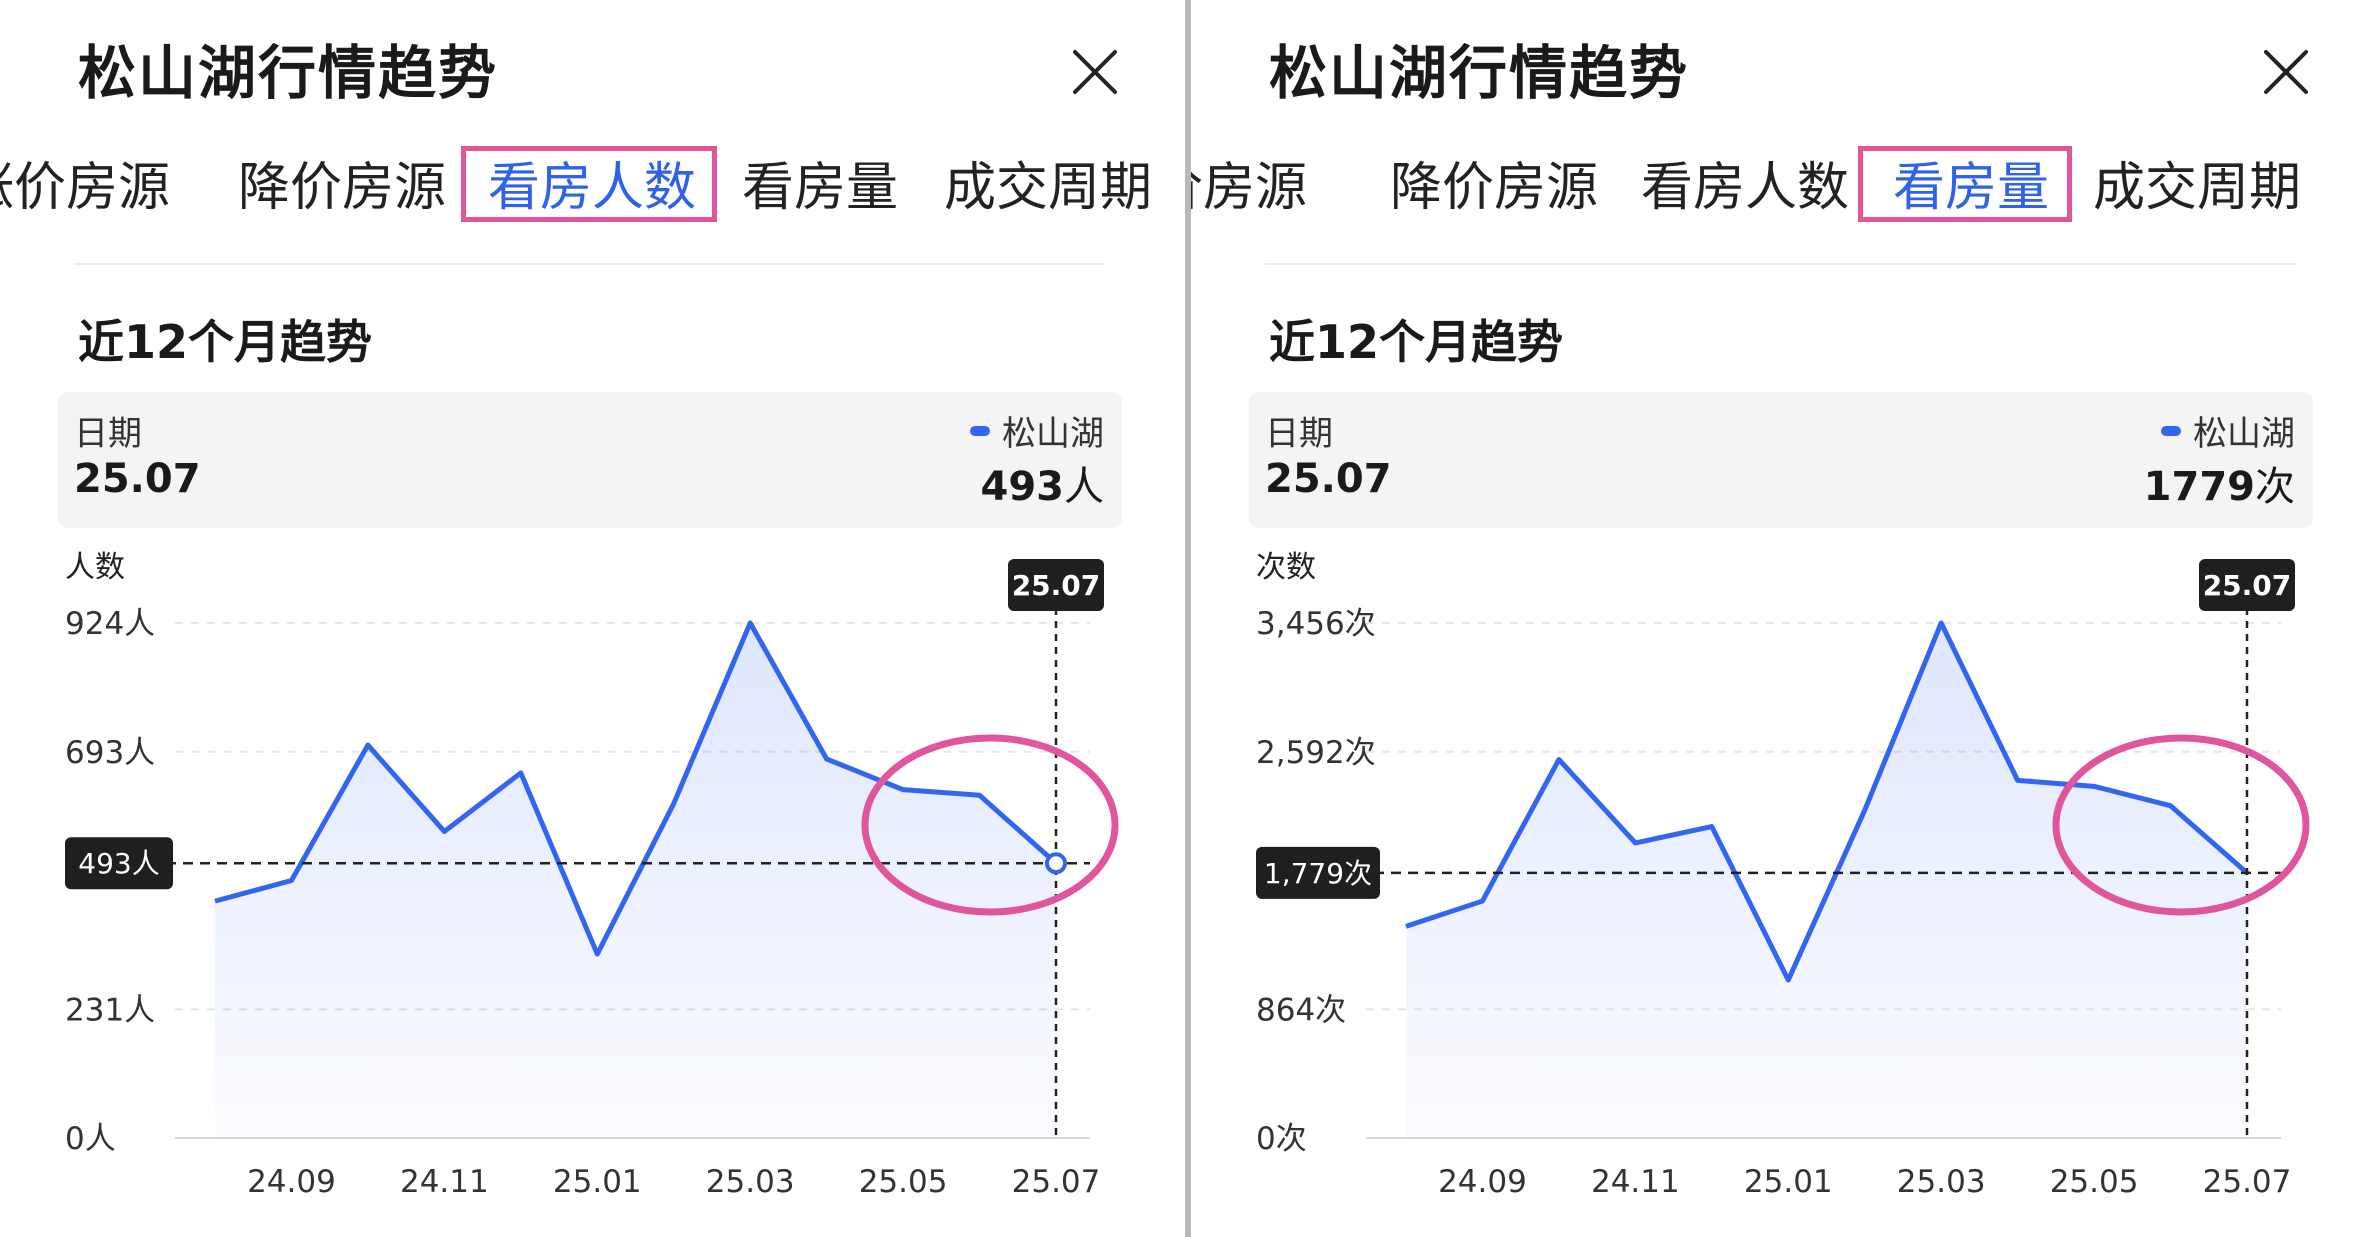  Describe the element at coordinates (110, 753) in the screenshot. I see `y-tick-label: 693人` at that location.